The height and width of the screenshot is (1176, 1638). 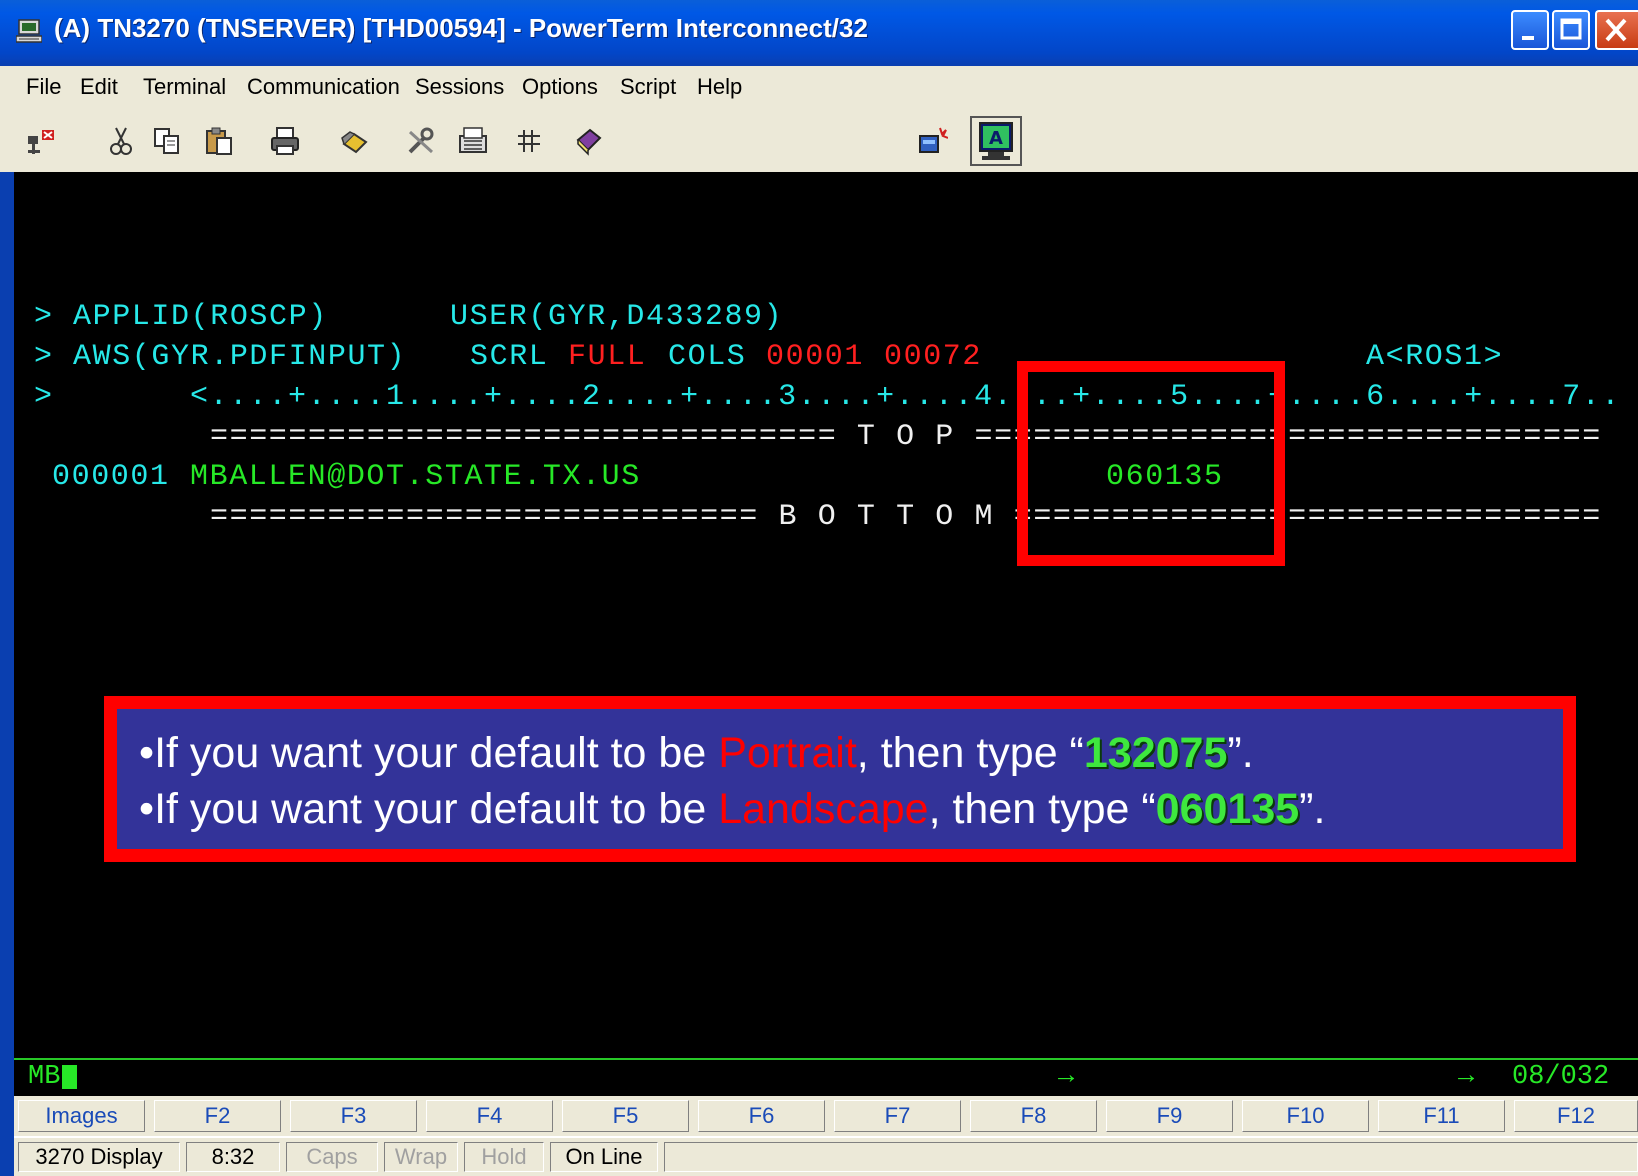 I want to click on keyboard-icon, so click(x=473, y=141).